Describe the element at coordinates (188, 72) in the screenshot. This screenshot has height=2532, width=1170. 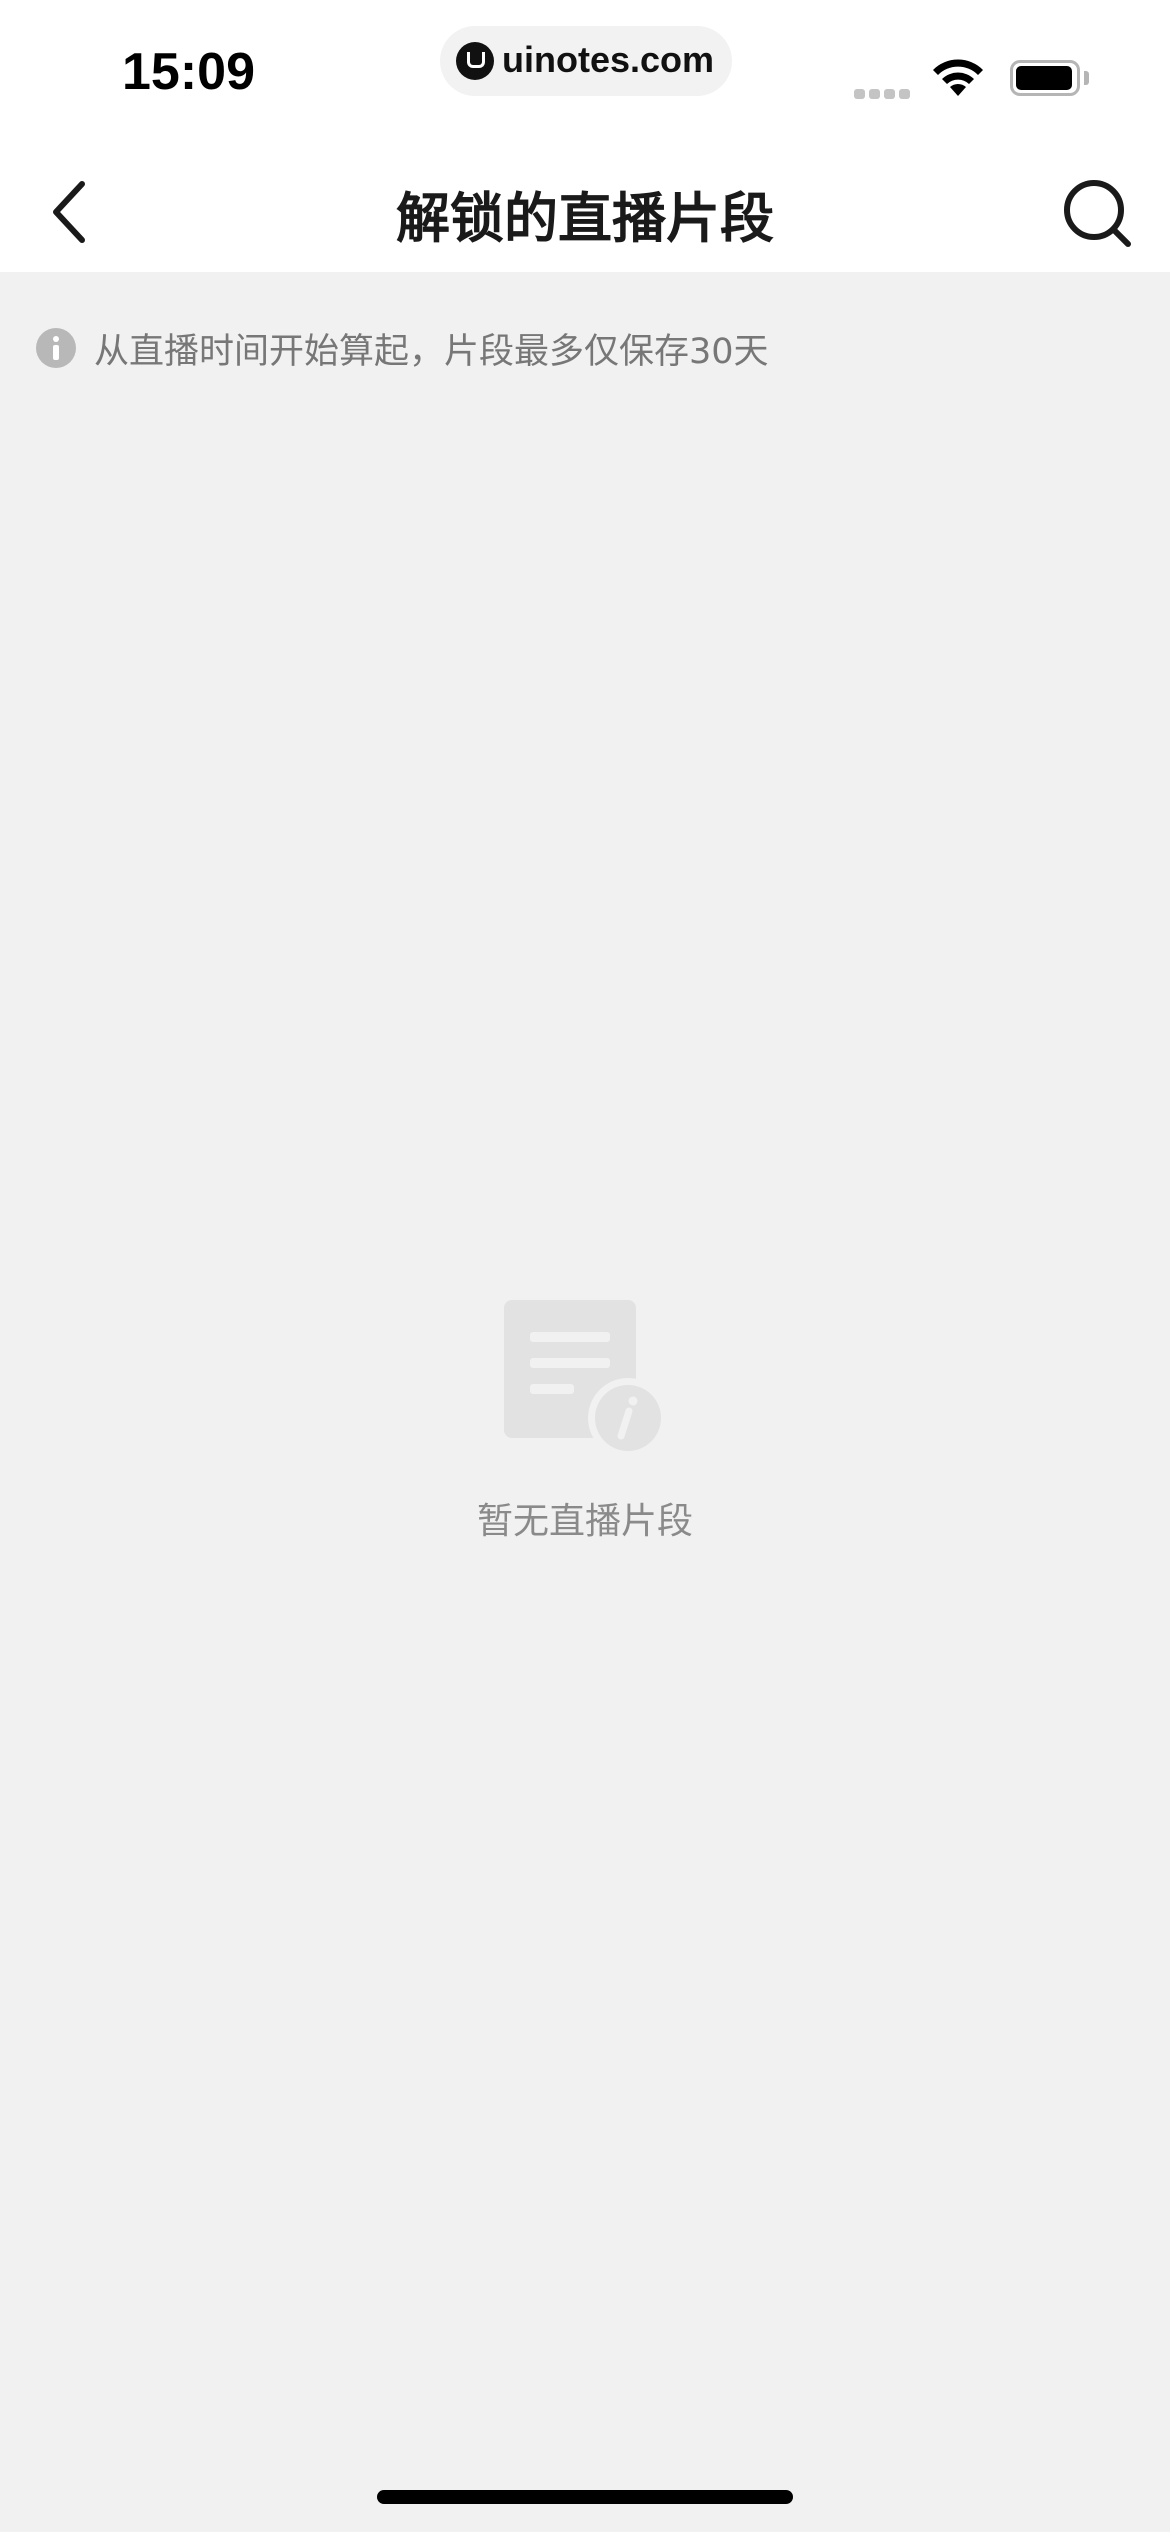
I see `status-time: 15:09` at that location.